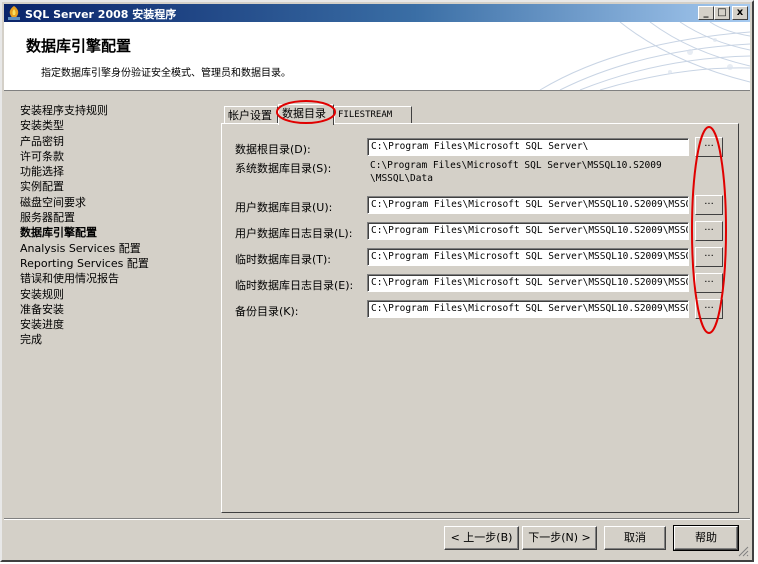  Describe the element at coordinates (112, 156) in the screenshot. I see `nav-item-license-terms: 许可条款` at that location.